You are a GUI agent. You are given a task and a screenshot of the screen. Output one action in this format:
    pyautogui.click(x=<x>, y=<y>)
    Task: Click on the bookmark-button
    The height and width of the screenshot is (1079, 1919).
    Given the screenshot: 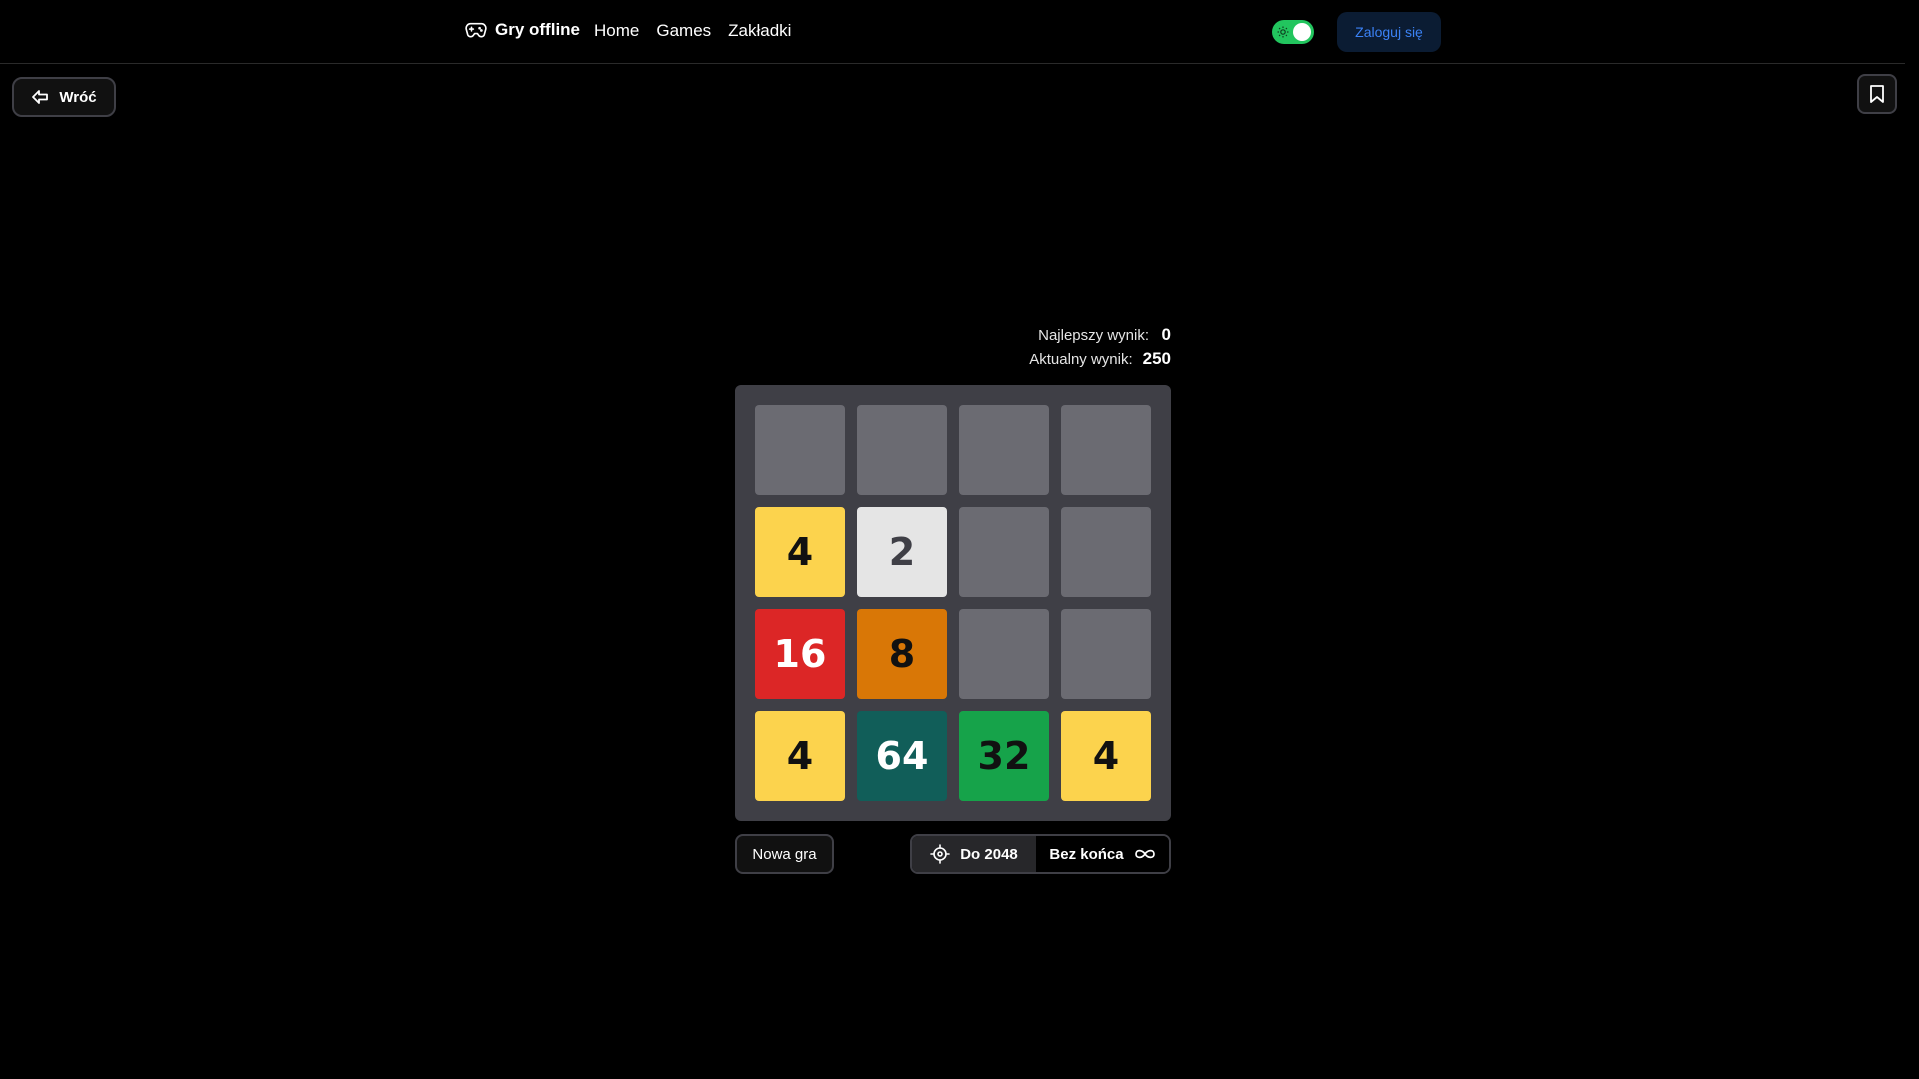 What is the action you would take?
    pyautogui.click(x=1877, y=94)
    